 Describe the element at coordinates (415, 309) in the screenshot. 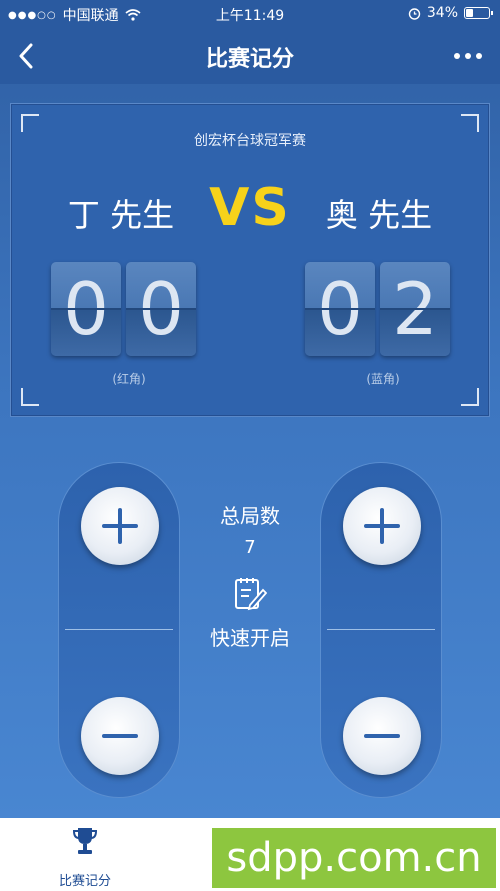

I see `score-digit: 2` at that location.